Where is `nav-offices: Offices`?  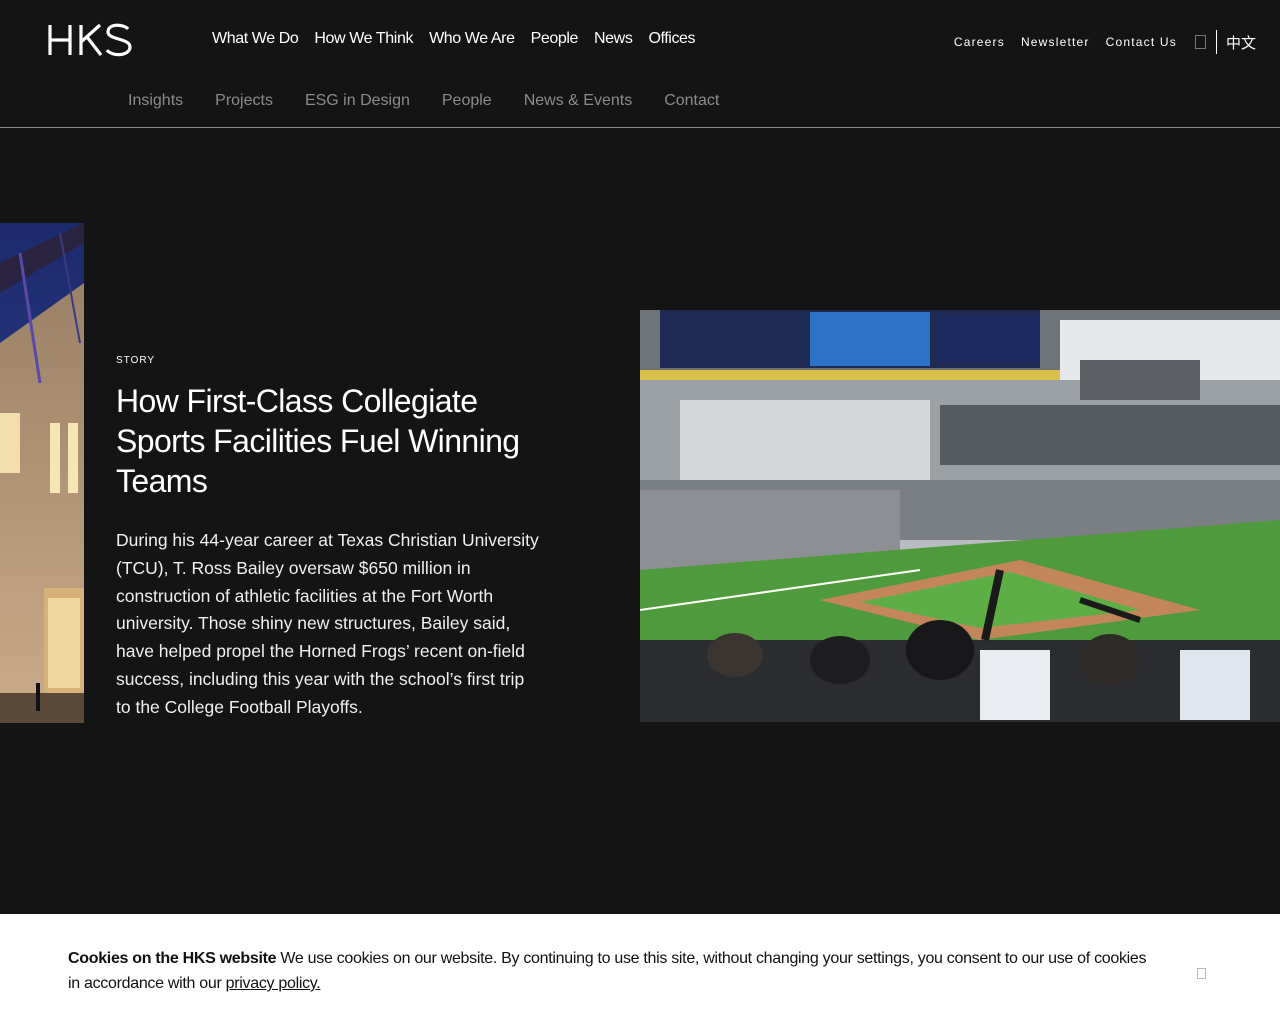 nav-offices: Offices is located at coordinates (671, 39).